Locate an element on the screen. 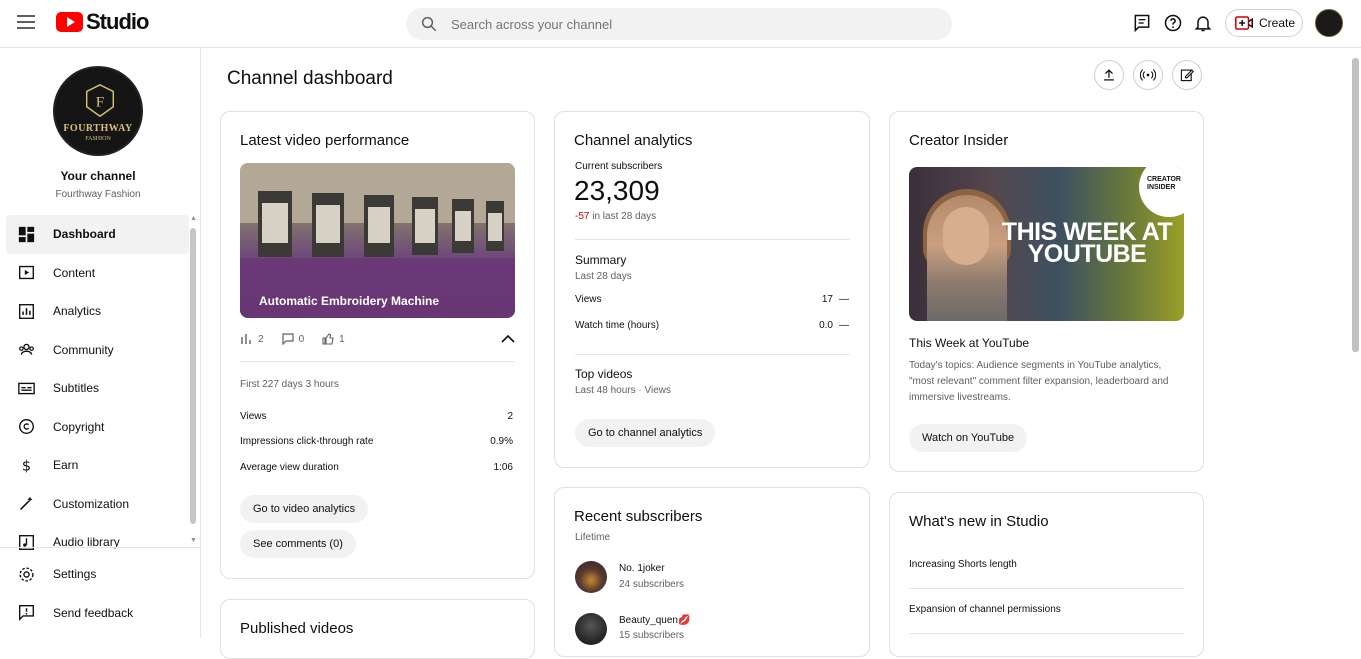 The width and height of the screenshot is (1361, 659). views-bar-icon is located at coordinates (246, 339).